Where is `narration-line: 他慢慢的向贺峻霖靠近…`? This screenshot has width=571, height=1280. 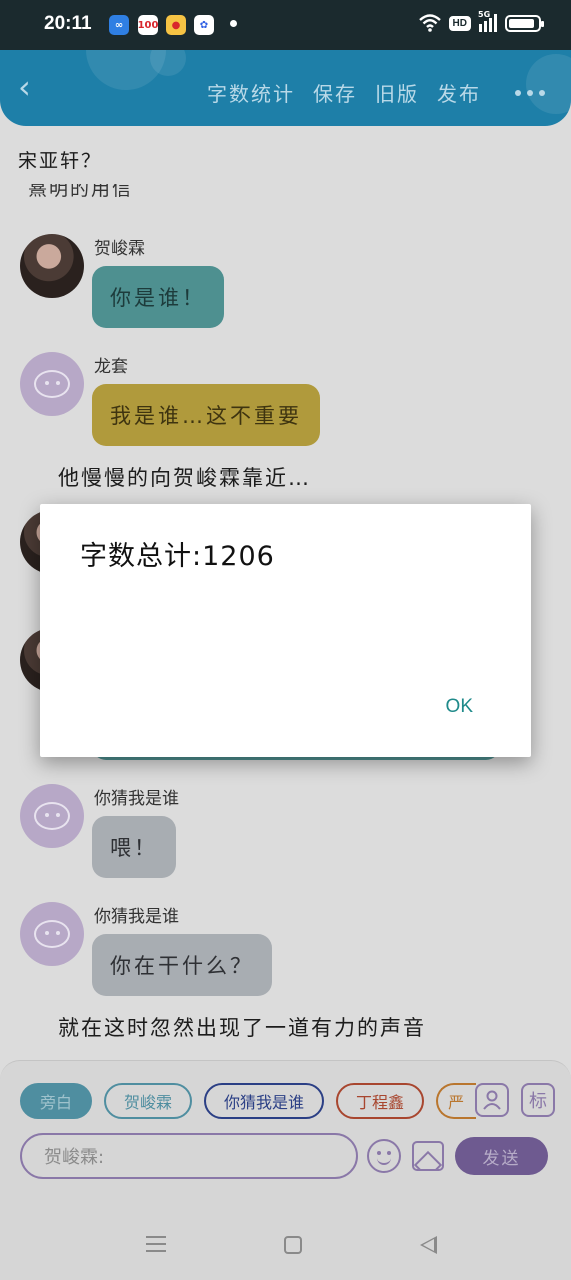 narration-line: 他慢慢的向贺峻霖靠近… is located at coordinates (184, 478).